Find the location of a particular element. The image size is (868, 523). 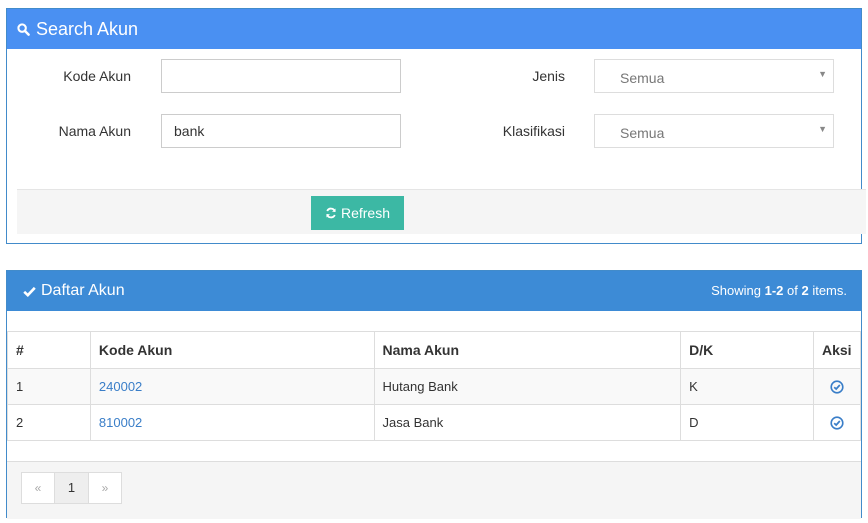

kode-akun-cell: 240002 is located at coordinates (232, 386).